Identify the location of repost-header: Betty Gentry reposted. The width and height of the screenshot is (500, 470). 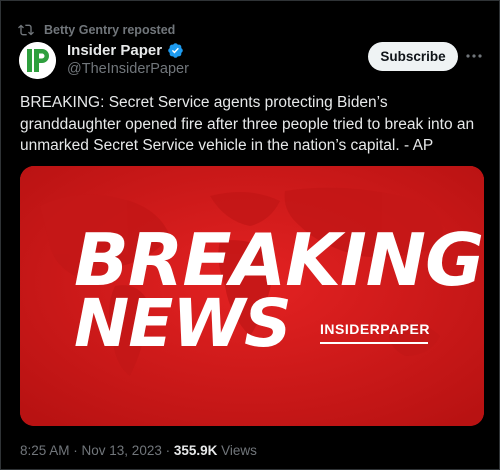
(97, 30).